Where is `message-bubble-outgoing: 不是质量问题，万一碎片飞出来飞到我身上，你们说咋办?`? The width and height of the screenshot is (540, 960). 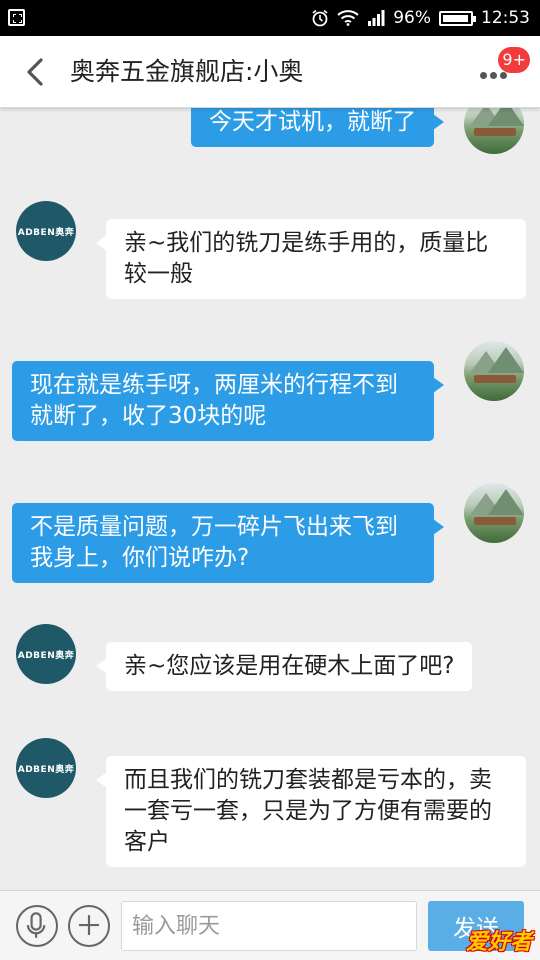 message-bubble-outgoing: 不是质量问题，万一碎片飞出来飞到我身上，你们说咋办? is located at coordinates (228, 543).